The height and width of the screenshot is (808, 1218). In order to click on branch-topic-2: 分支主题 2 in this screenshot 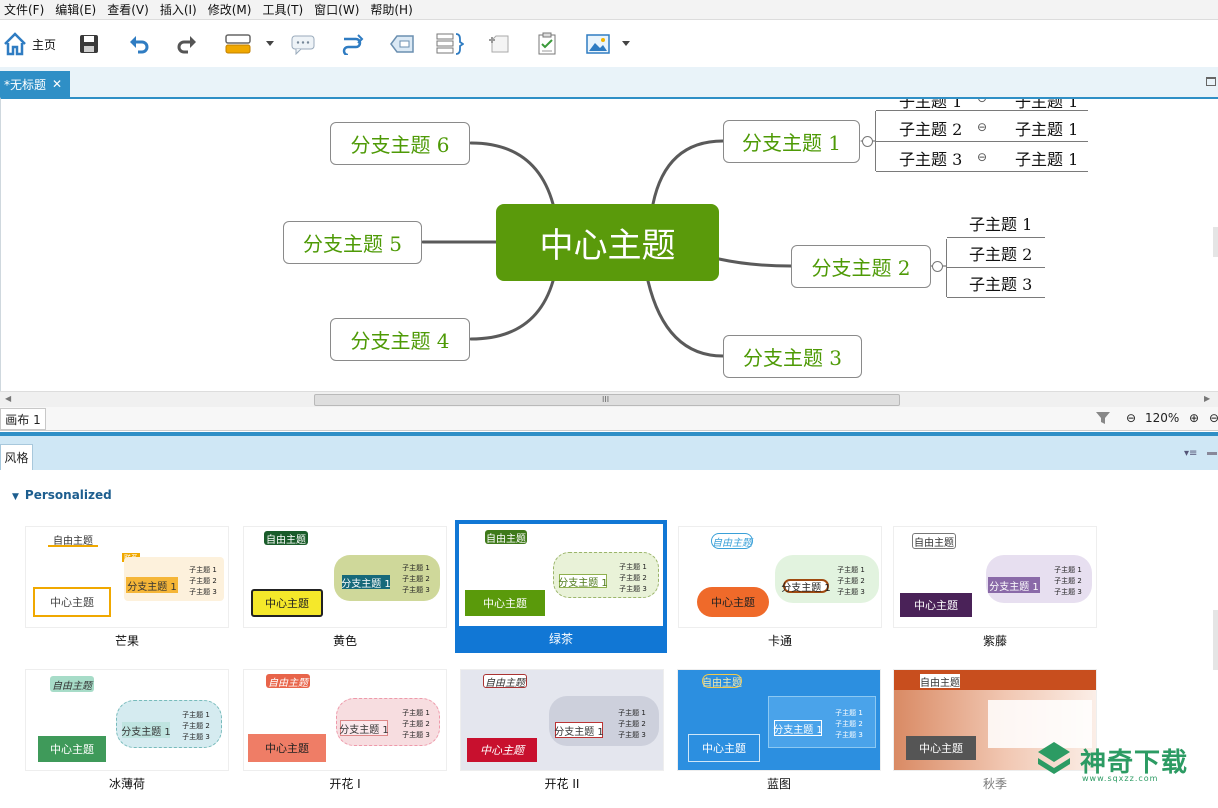, I will do `click(861, 266)`.